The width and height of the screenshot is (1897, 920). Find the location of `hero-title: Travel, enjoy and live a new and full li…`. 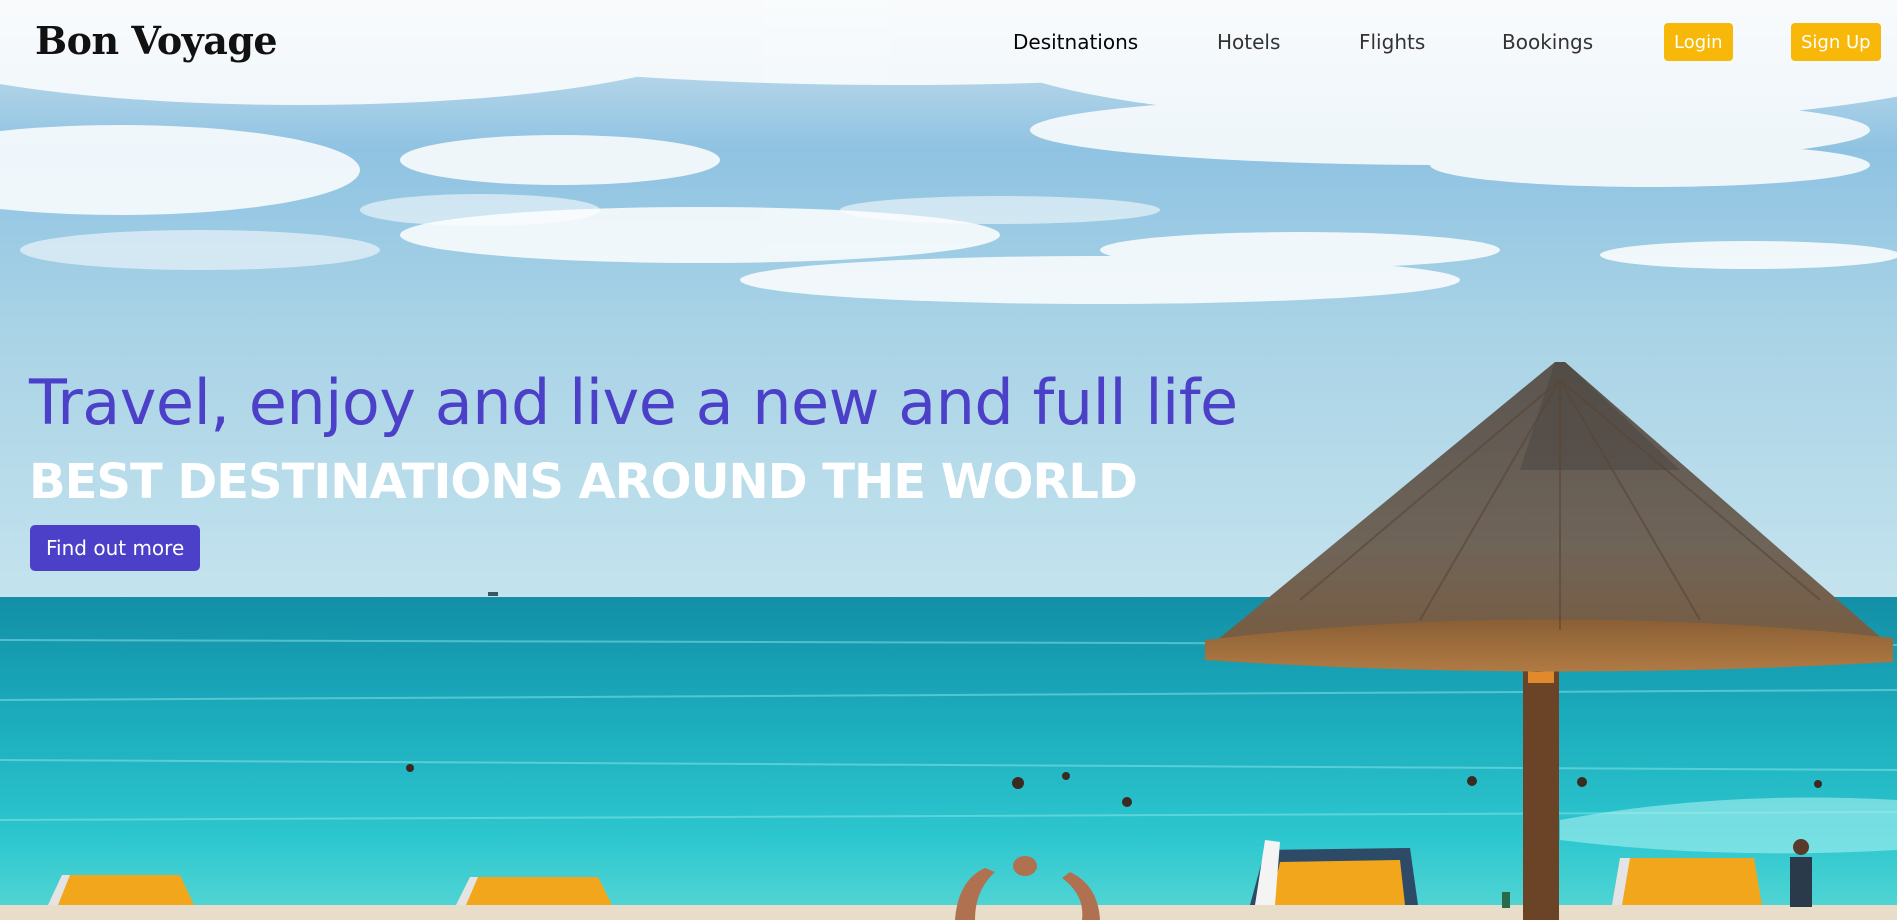

hero-title: Travel, enjoy and live a new and full li… is located at coordinates (633, 402).